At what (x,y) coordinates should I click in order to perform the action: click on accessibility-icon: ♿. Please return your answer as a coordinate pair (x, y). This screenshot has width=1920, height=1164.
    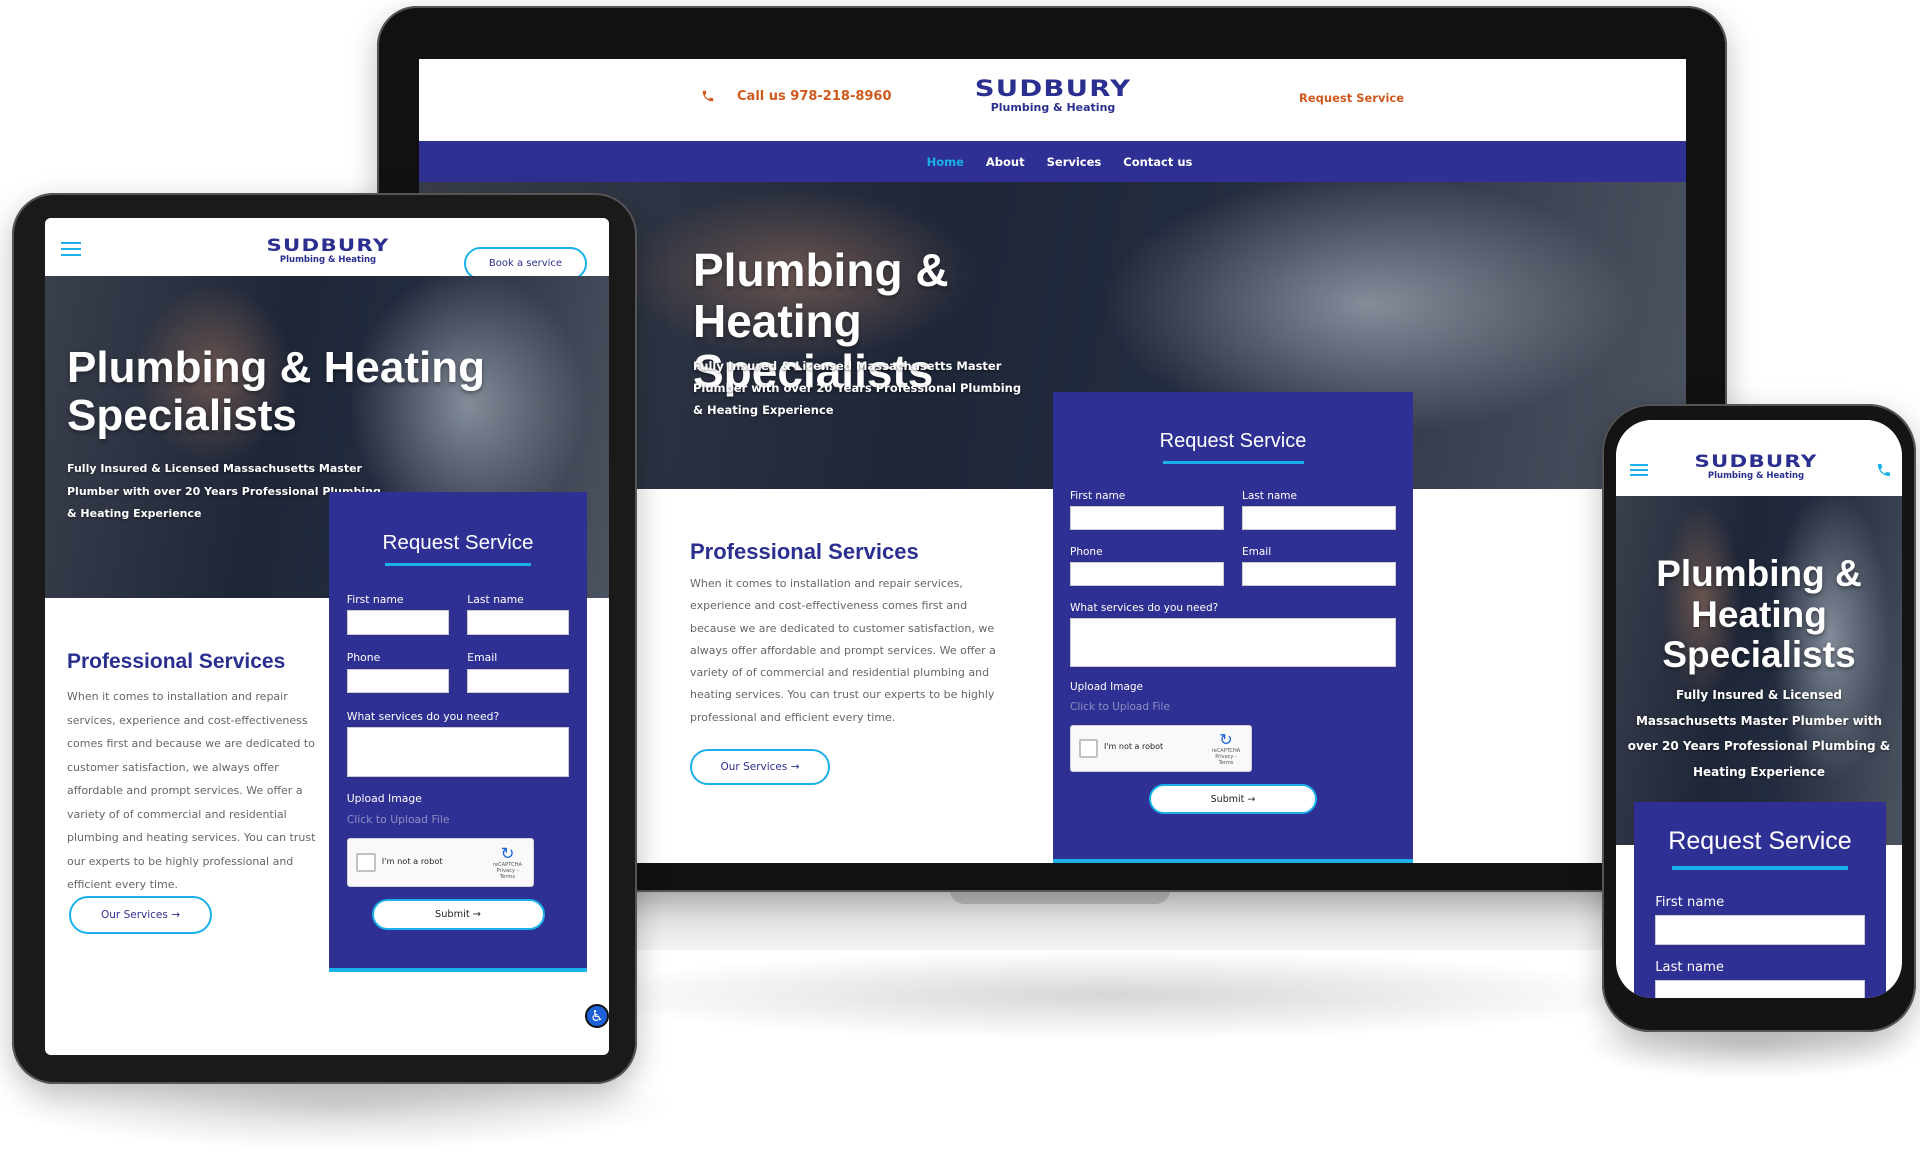
    Looking at the image, I should click on (597, 1016).